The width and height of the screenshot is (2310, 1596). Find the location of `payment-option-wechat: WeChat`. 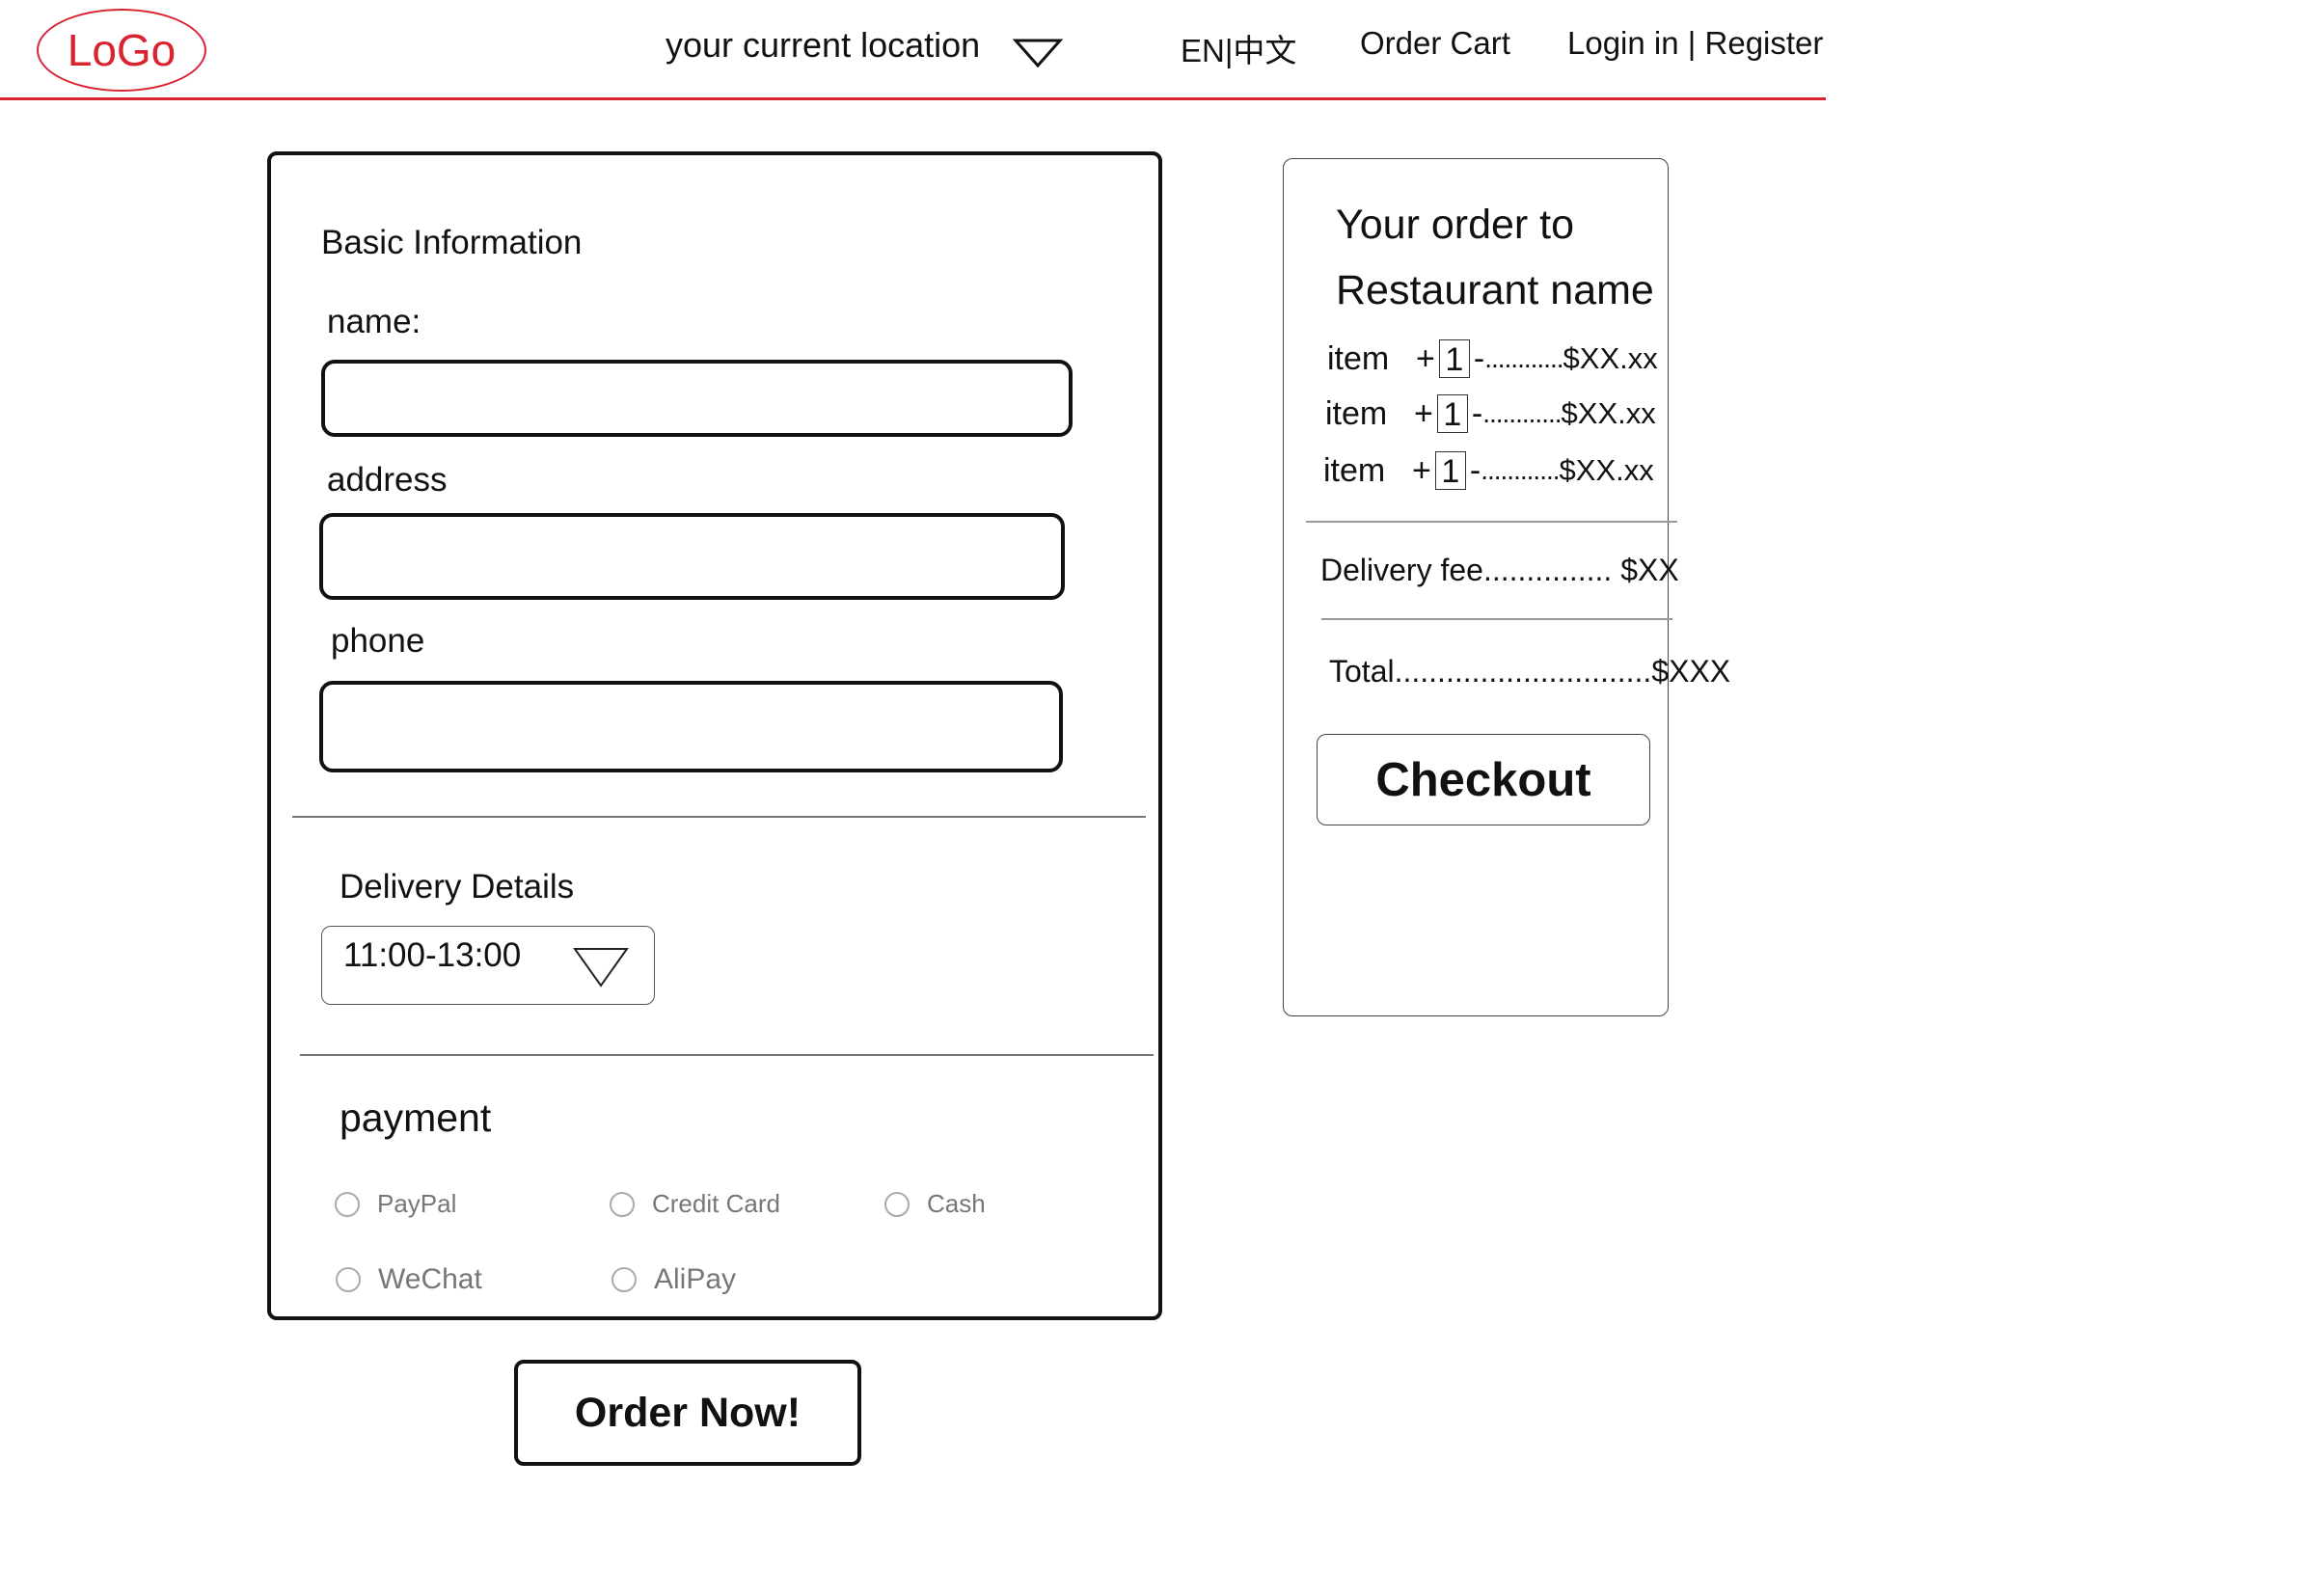

payment-option-wechat: WeChat is located at coordinates (409, 1280).